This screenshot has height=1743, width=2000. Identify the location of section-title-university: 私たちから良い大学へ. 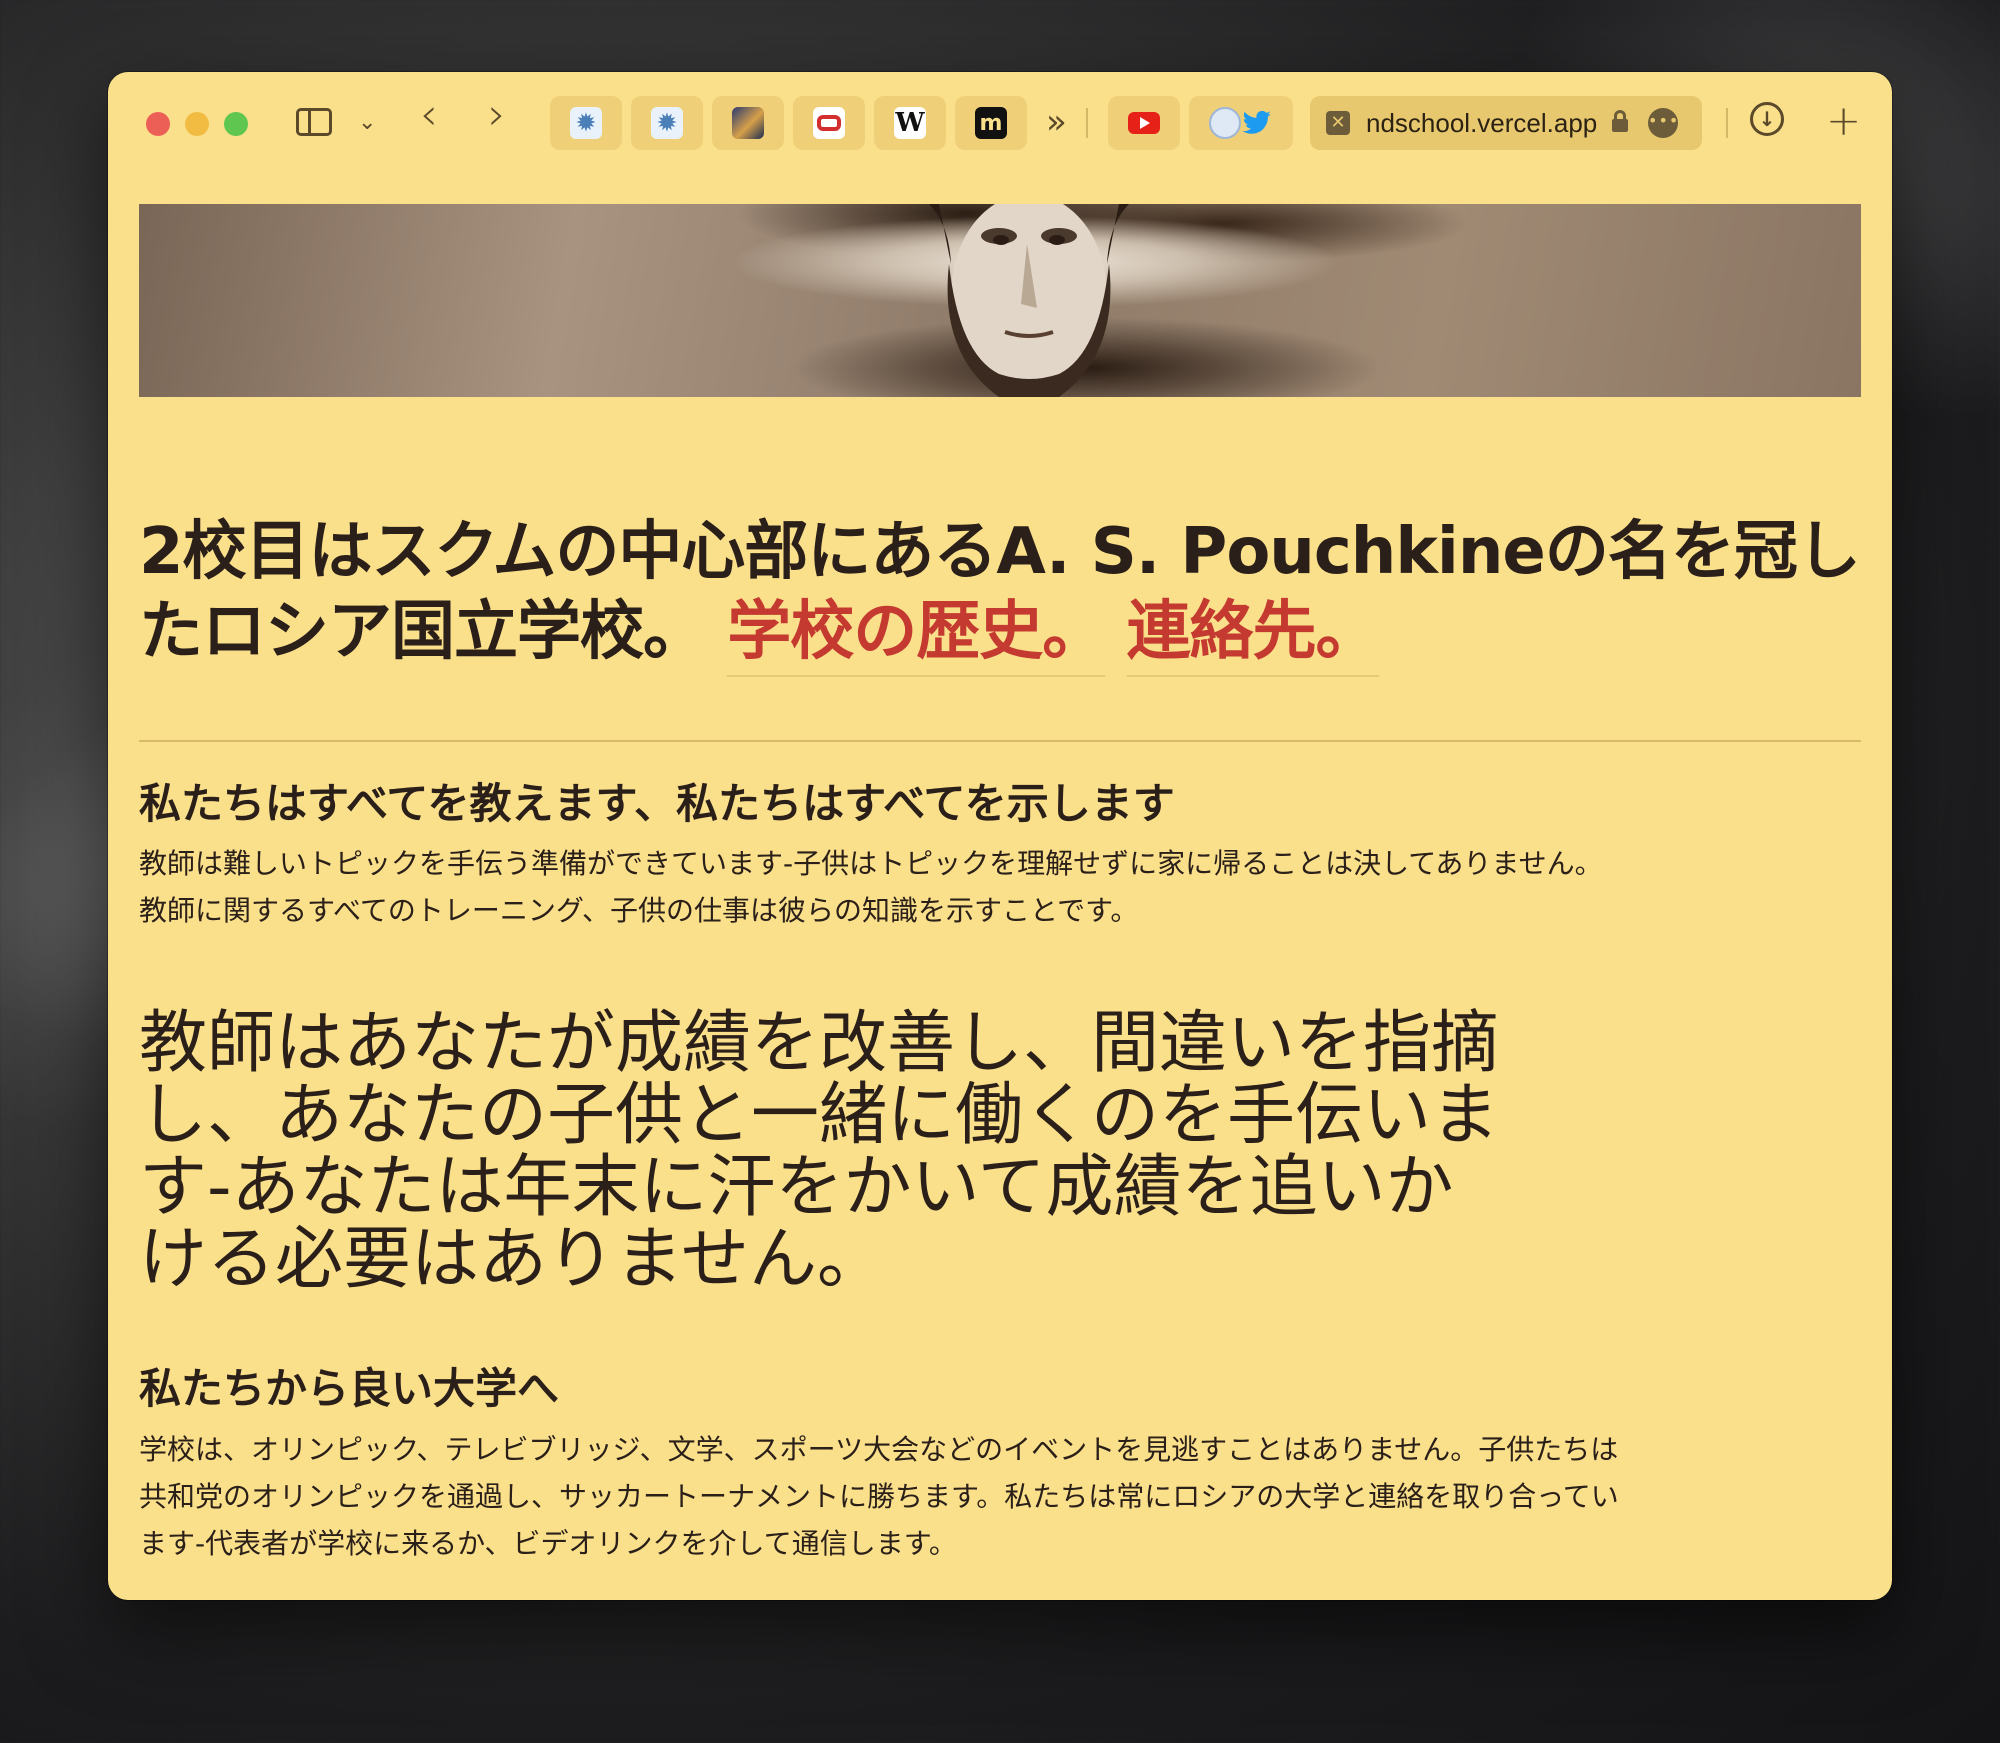
(349, 1388).